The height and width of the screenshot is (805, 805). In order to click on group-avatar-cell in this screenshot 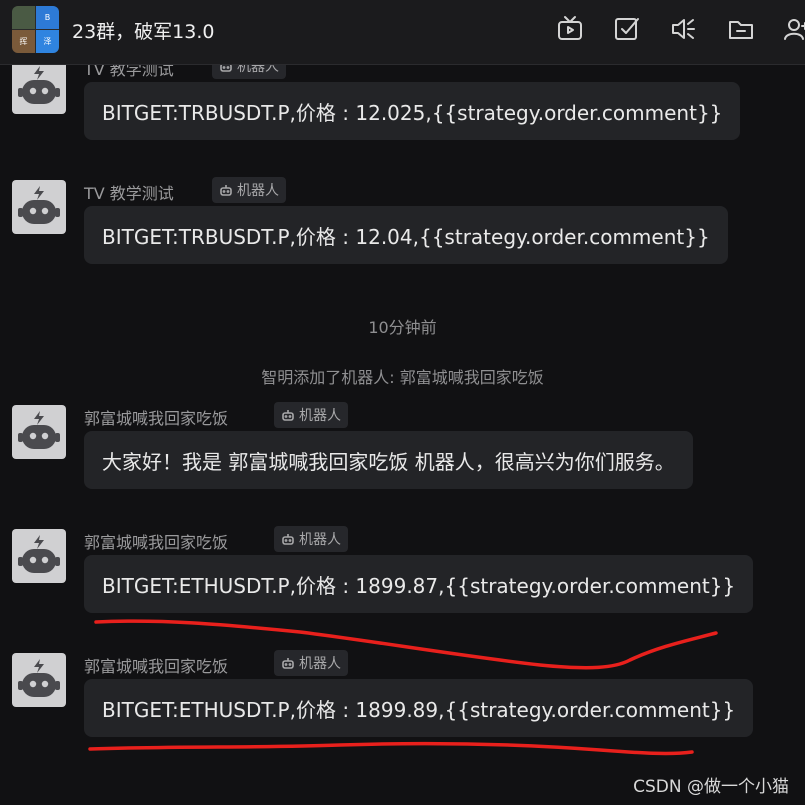, I will do `click(23, 17)`.